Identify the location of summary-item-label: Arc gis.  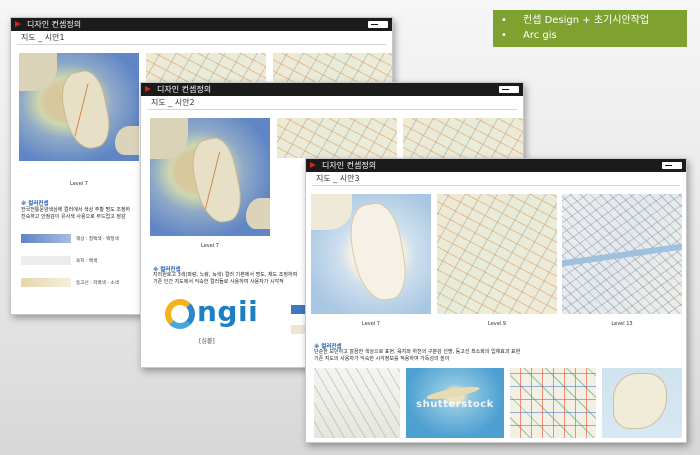
(540, 35).